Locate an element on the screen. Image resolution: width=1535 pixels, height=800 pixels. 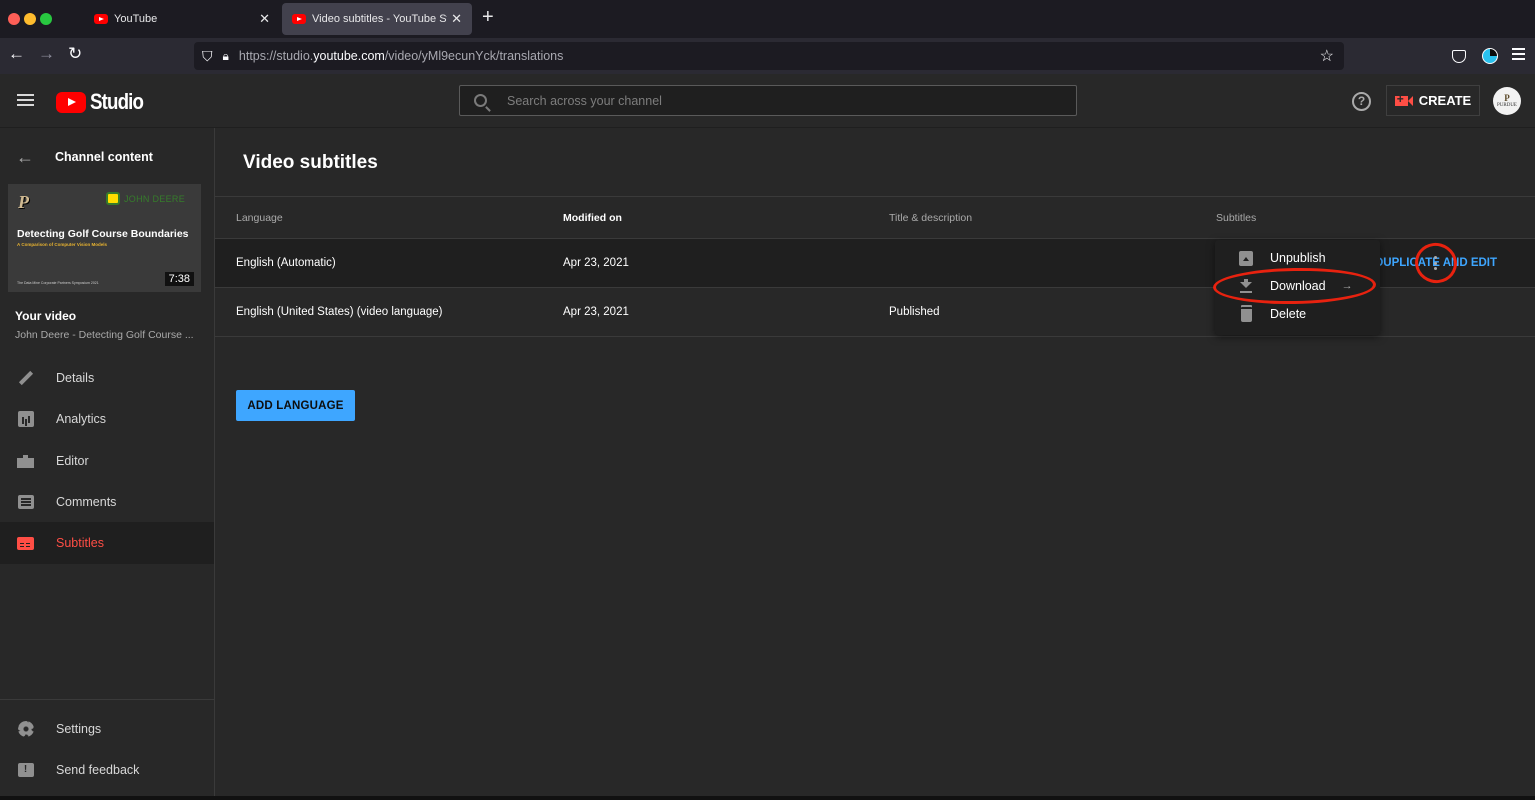
back-label: Channel content is located at coordinates (104, 157).